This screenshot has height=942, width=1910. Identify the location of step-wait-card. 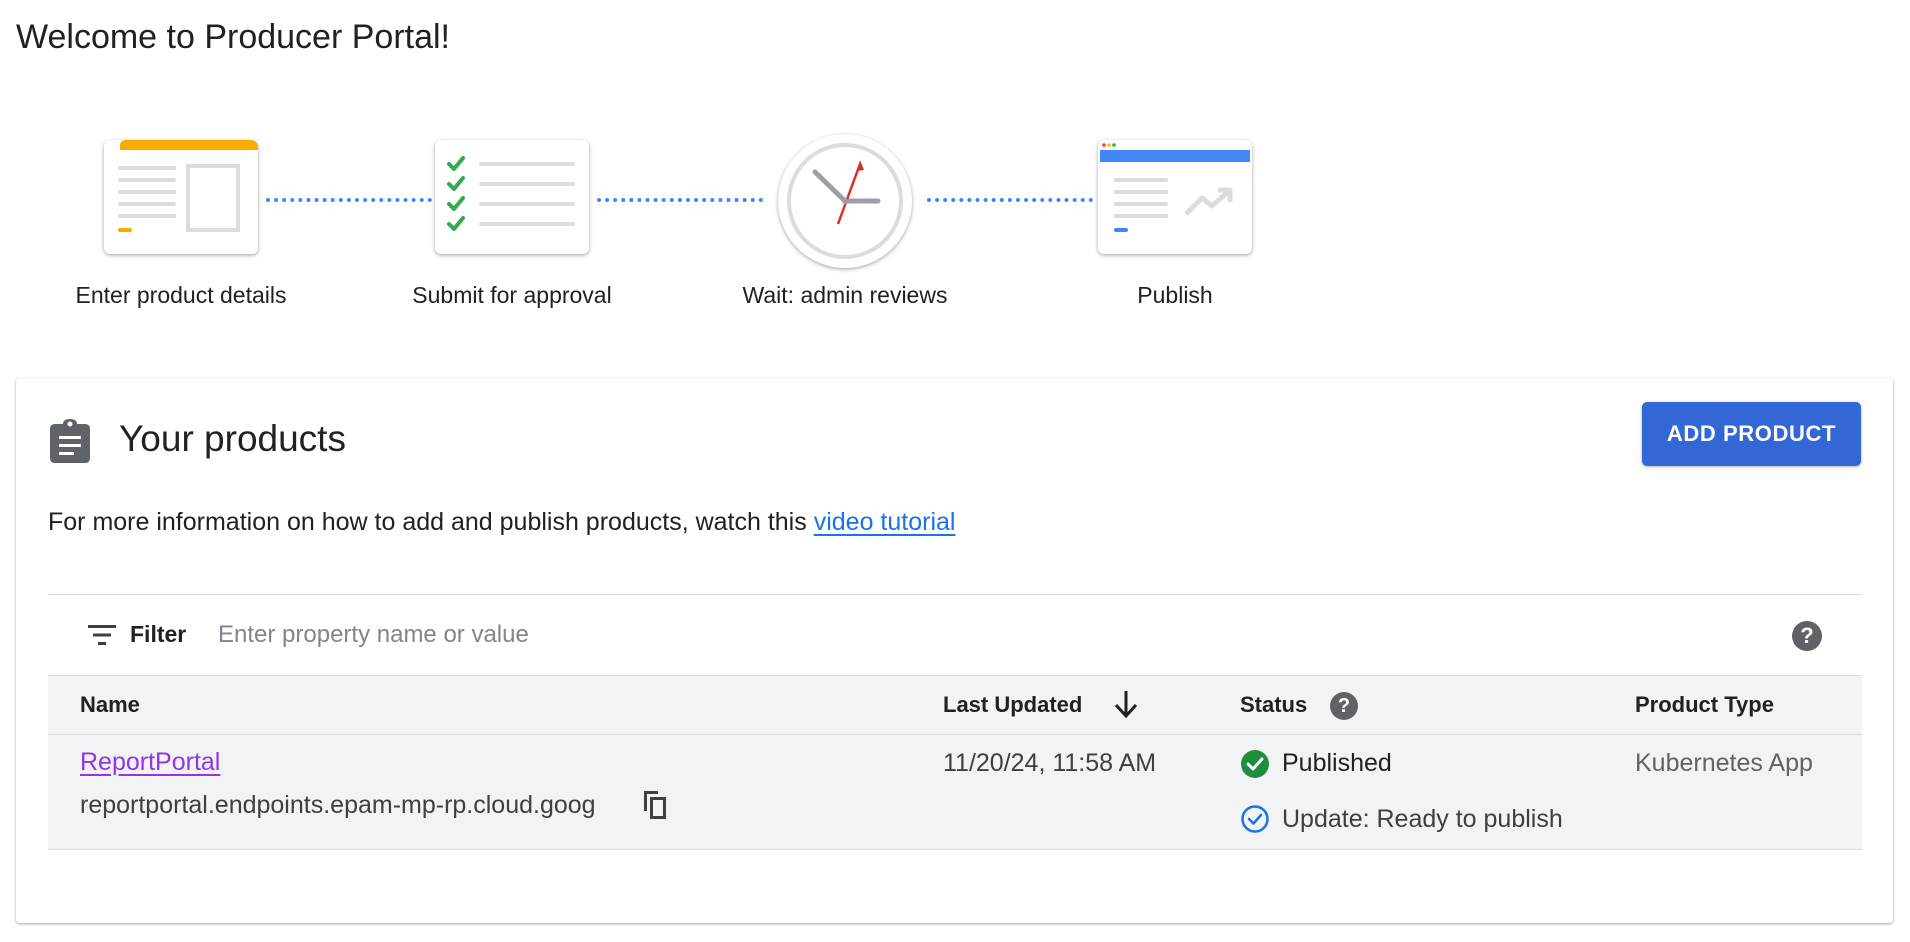
(845, 201).